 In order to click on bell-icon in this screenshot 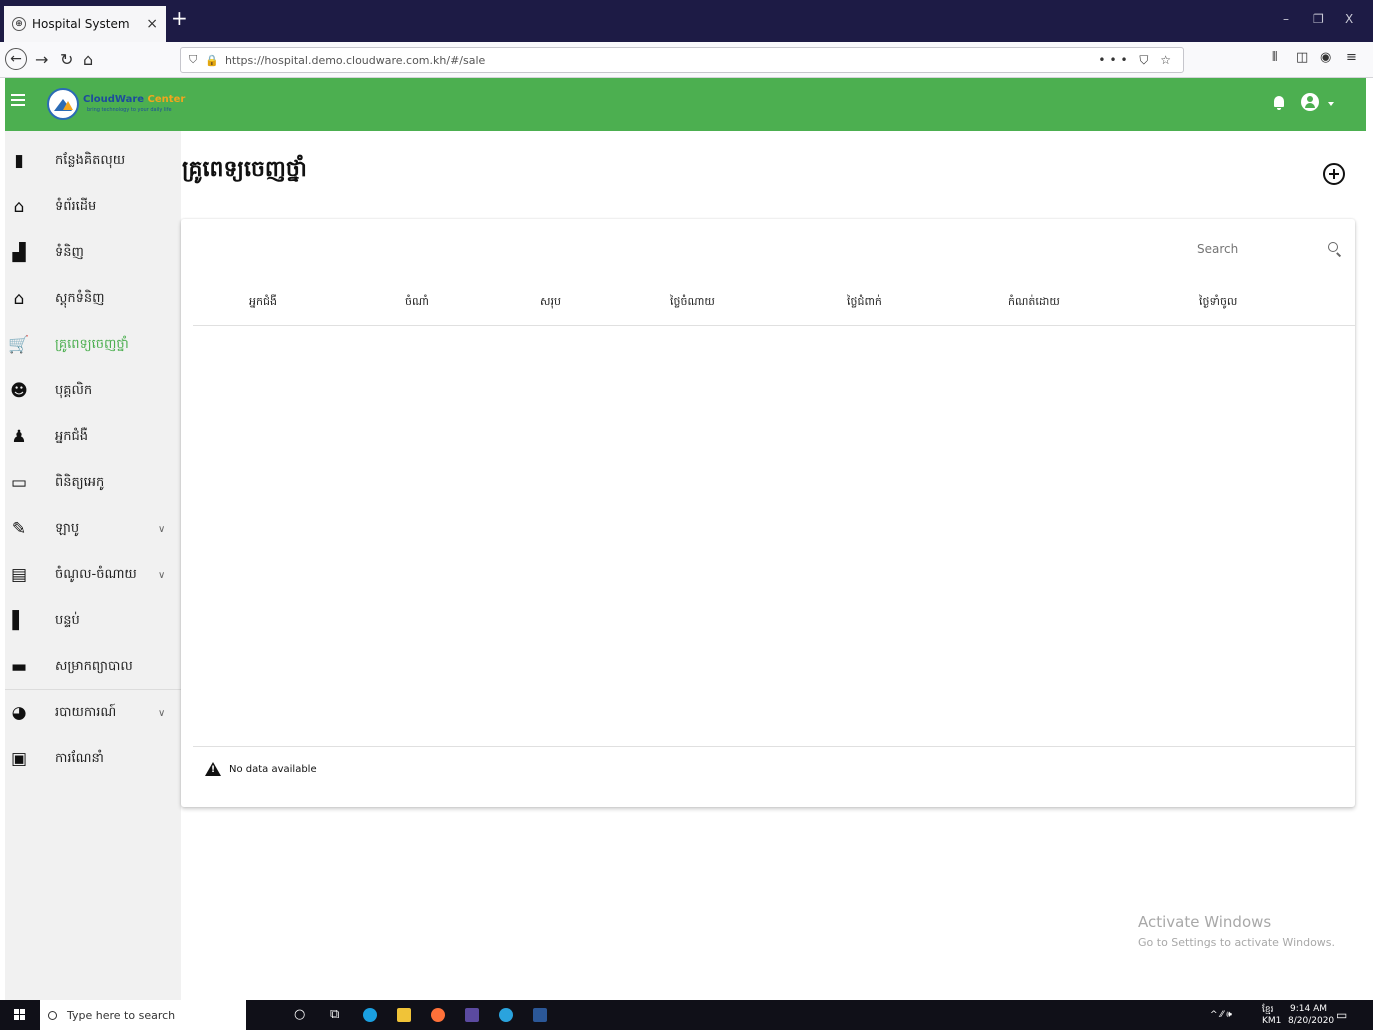, I will do `click(1279, 103)`.